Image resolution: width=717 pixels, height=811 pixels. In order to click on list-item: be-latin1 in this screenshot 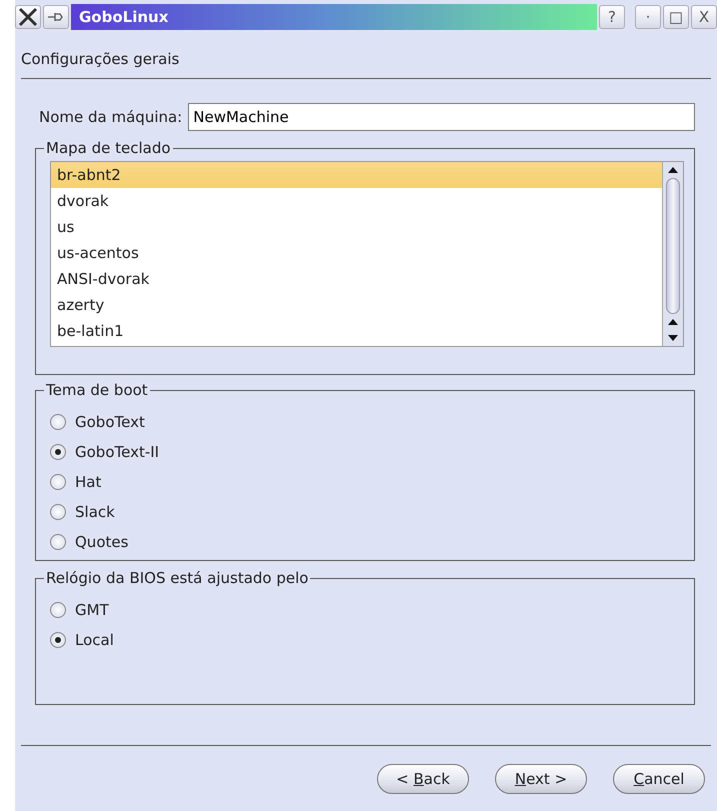, I will do `click(356, 331)`.